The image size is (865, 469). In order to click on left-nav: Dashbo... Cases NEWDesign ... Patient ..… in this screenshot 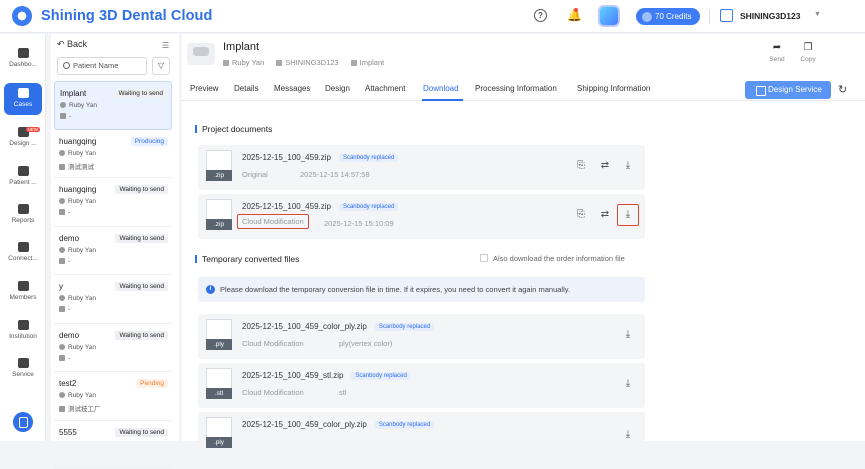, I will do `click(23, 237)`.